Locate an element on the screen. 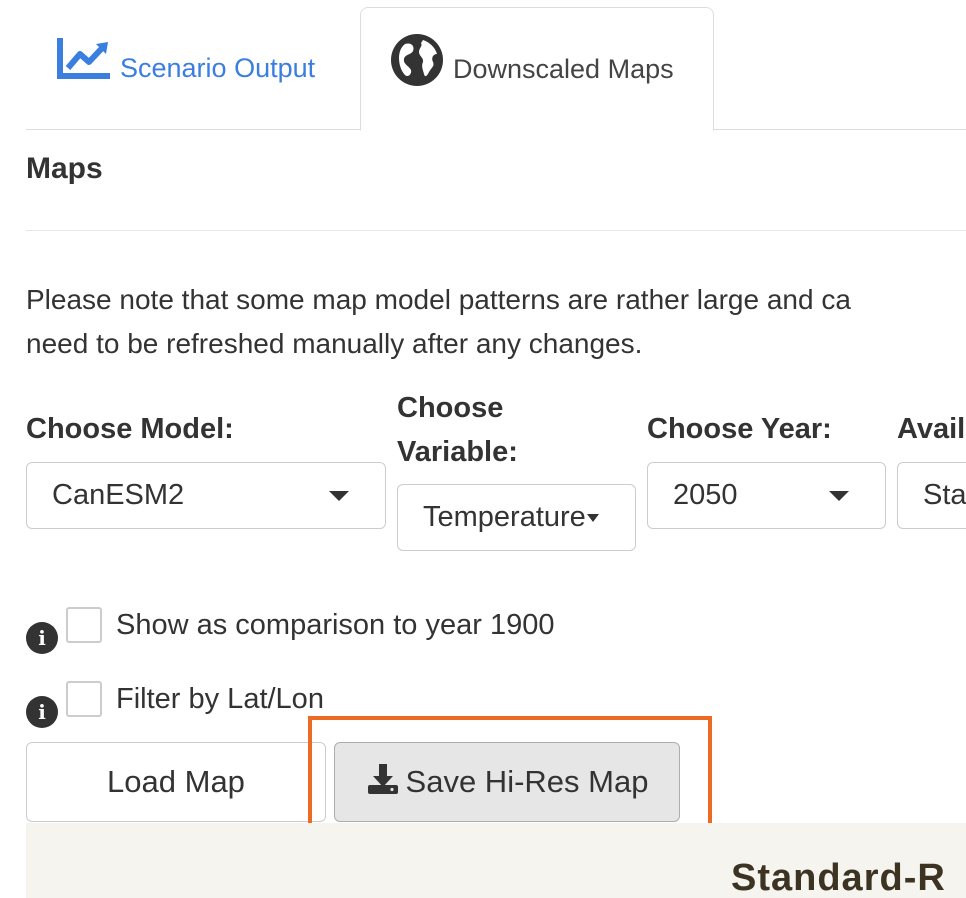 This screenshot has height=898, width=966. tab-scenario-output-label: Scenario Output is located at coordinates (218, 68).